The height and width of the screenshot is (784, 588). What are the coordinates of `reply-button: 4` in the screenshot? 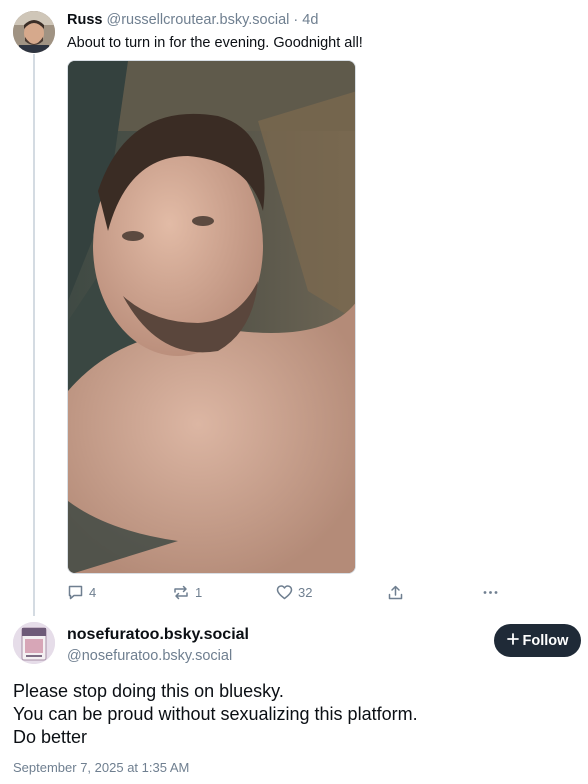 It's located at (81, 592).